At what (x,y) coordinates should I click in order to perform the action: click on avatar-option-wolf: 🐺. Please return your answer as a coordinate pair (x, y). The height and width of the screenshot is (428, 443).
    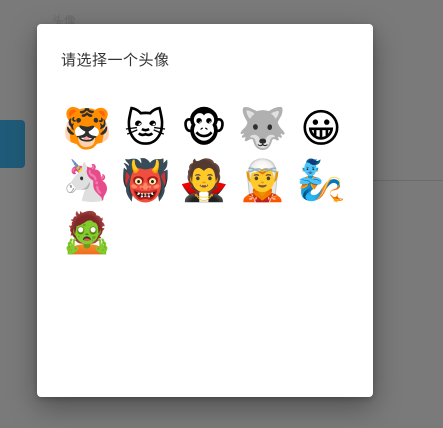
    Looking at the image, I should click on (263, 129).